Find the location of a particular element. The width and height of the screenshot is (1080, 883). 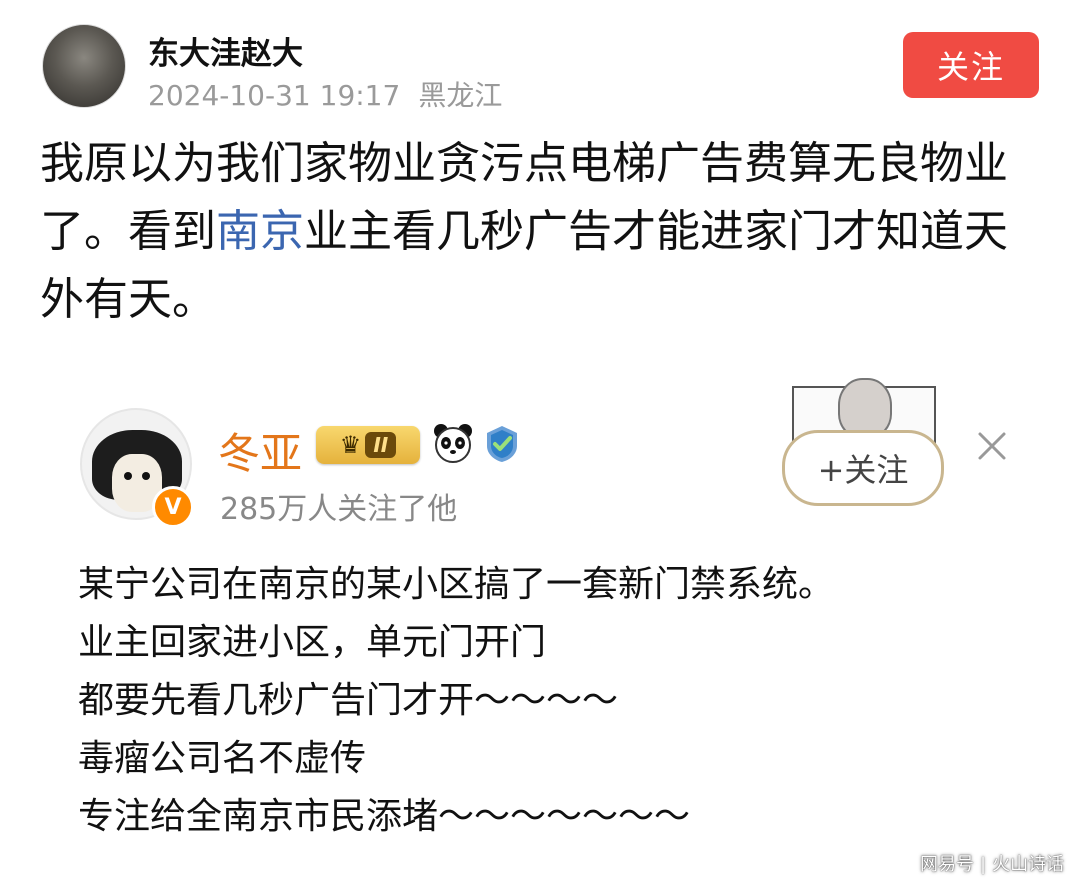

verified-shield-icon is located at coordinates (502, 444).